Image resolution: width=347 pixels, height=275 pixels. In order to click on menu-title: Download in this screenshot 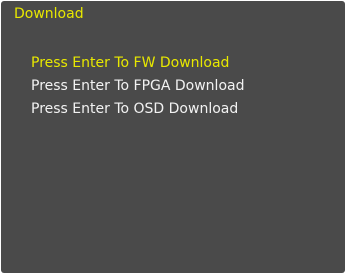, I will do `click(49, 14)`.